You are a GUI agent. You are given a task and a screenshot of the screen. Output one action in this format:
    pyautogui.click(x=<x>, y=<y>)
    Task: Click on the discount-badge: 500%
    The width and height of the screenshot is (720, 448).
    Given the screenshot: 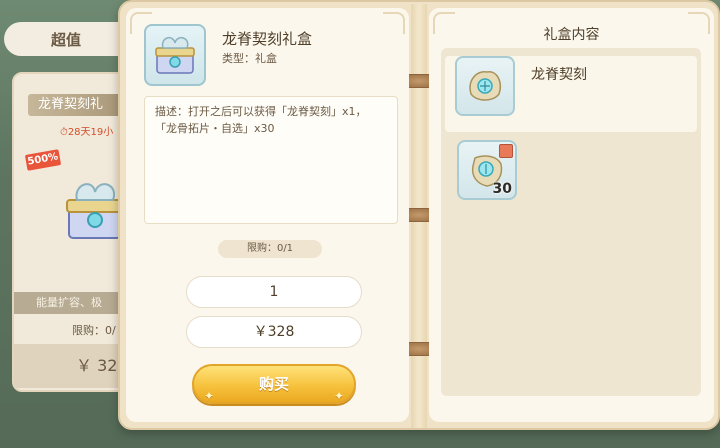 What is the action you would take?
    pyautogui.click(x=43, y=160)
    